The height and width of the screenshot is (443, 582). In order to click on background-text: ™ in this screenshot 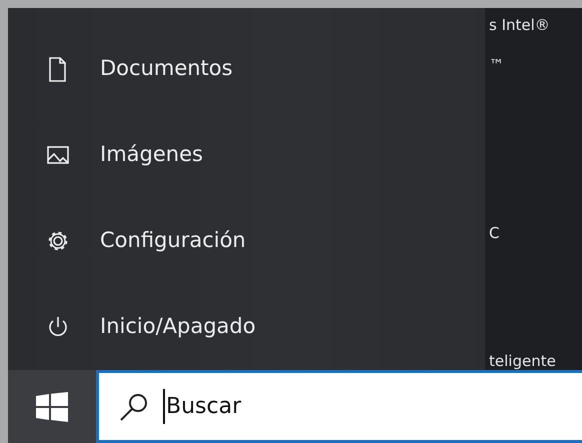, I will do `click(497, 65)`.